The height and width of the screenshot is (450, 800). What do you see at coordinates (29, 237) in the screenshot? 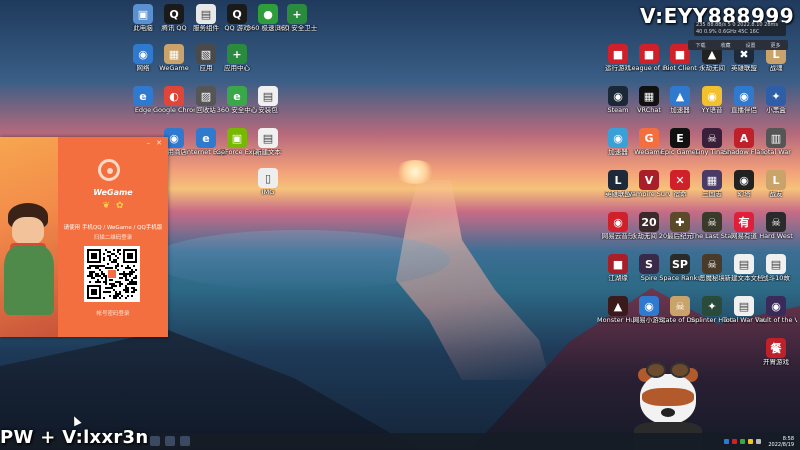
I see `wegame-promo-art` at bounding box center [29, 237].